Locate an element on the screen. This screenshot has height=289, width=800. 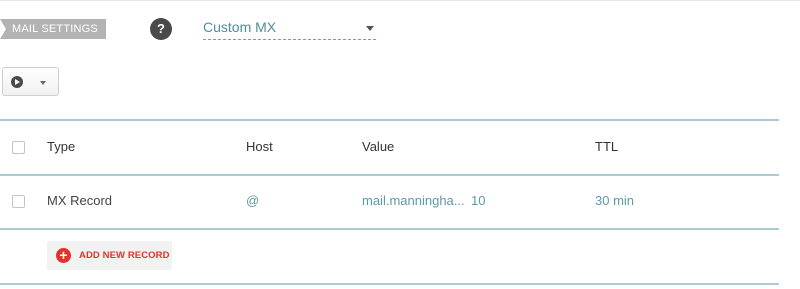
play-circle-icon is located at coordinates (17, 82).